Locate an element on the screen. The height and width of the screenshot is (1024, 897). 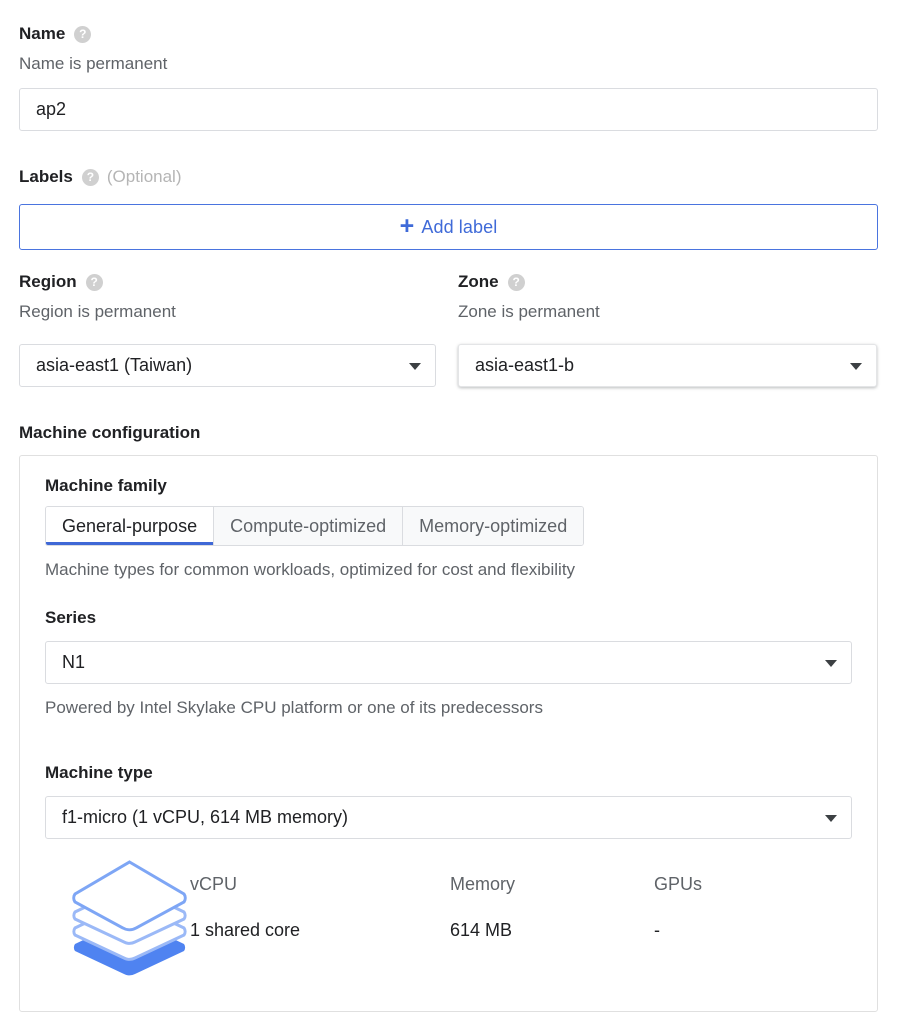
labels-label: Labels ? (Optional) is located at coordinates (100, 177).